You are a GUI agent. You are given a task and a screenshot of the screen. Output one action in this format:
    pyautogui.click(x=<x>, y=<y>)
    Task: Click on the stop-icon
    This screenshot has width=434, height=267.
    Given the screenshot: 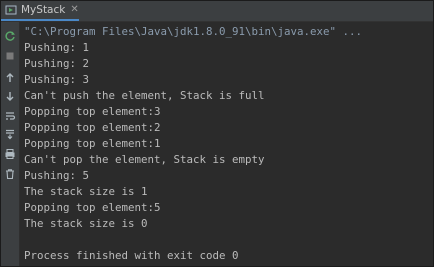 What is the action you would take?
    pyautogui.click(x=10, y=56)
    